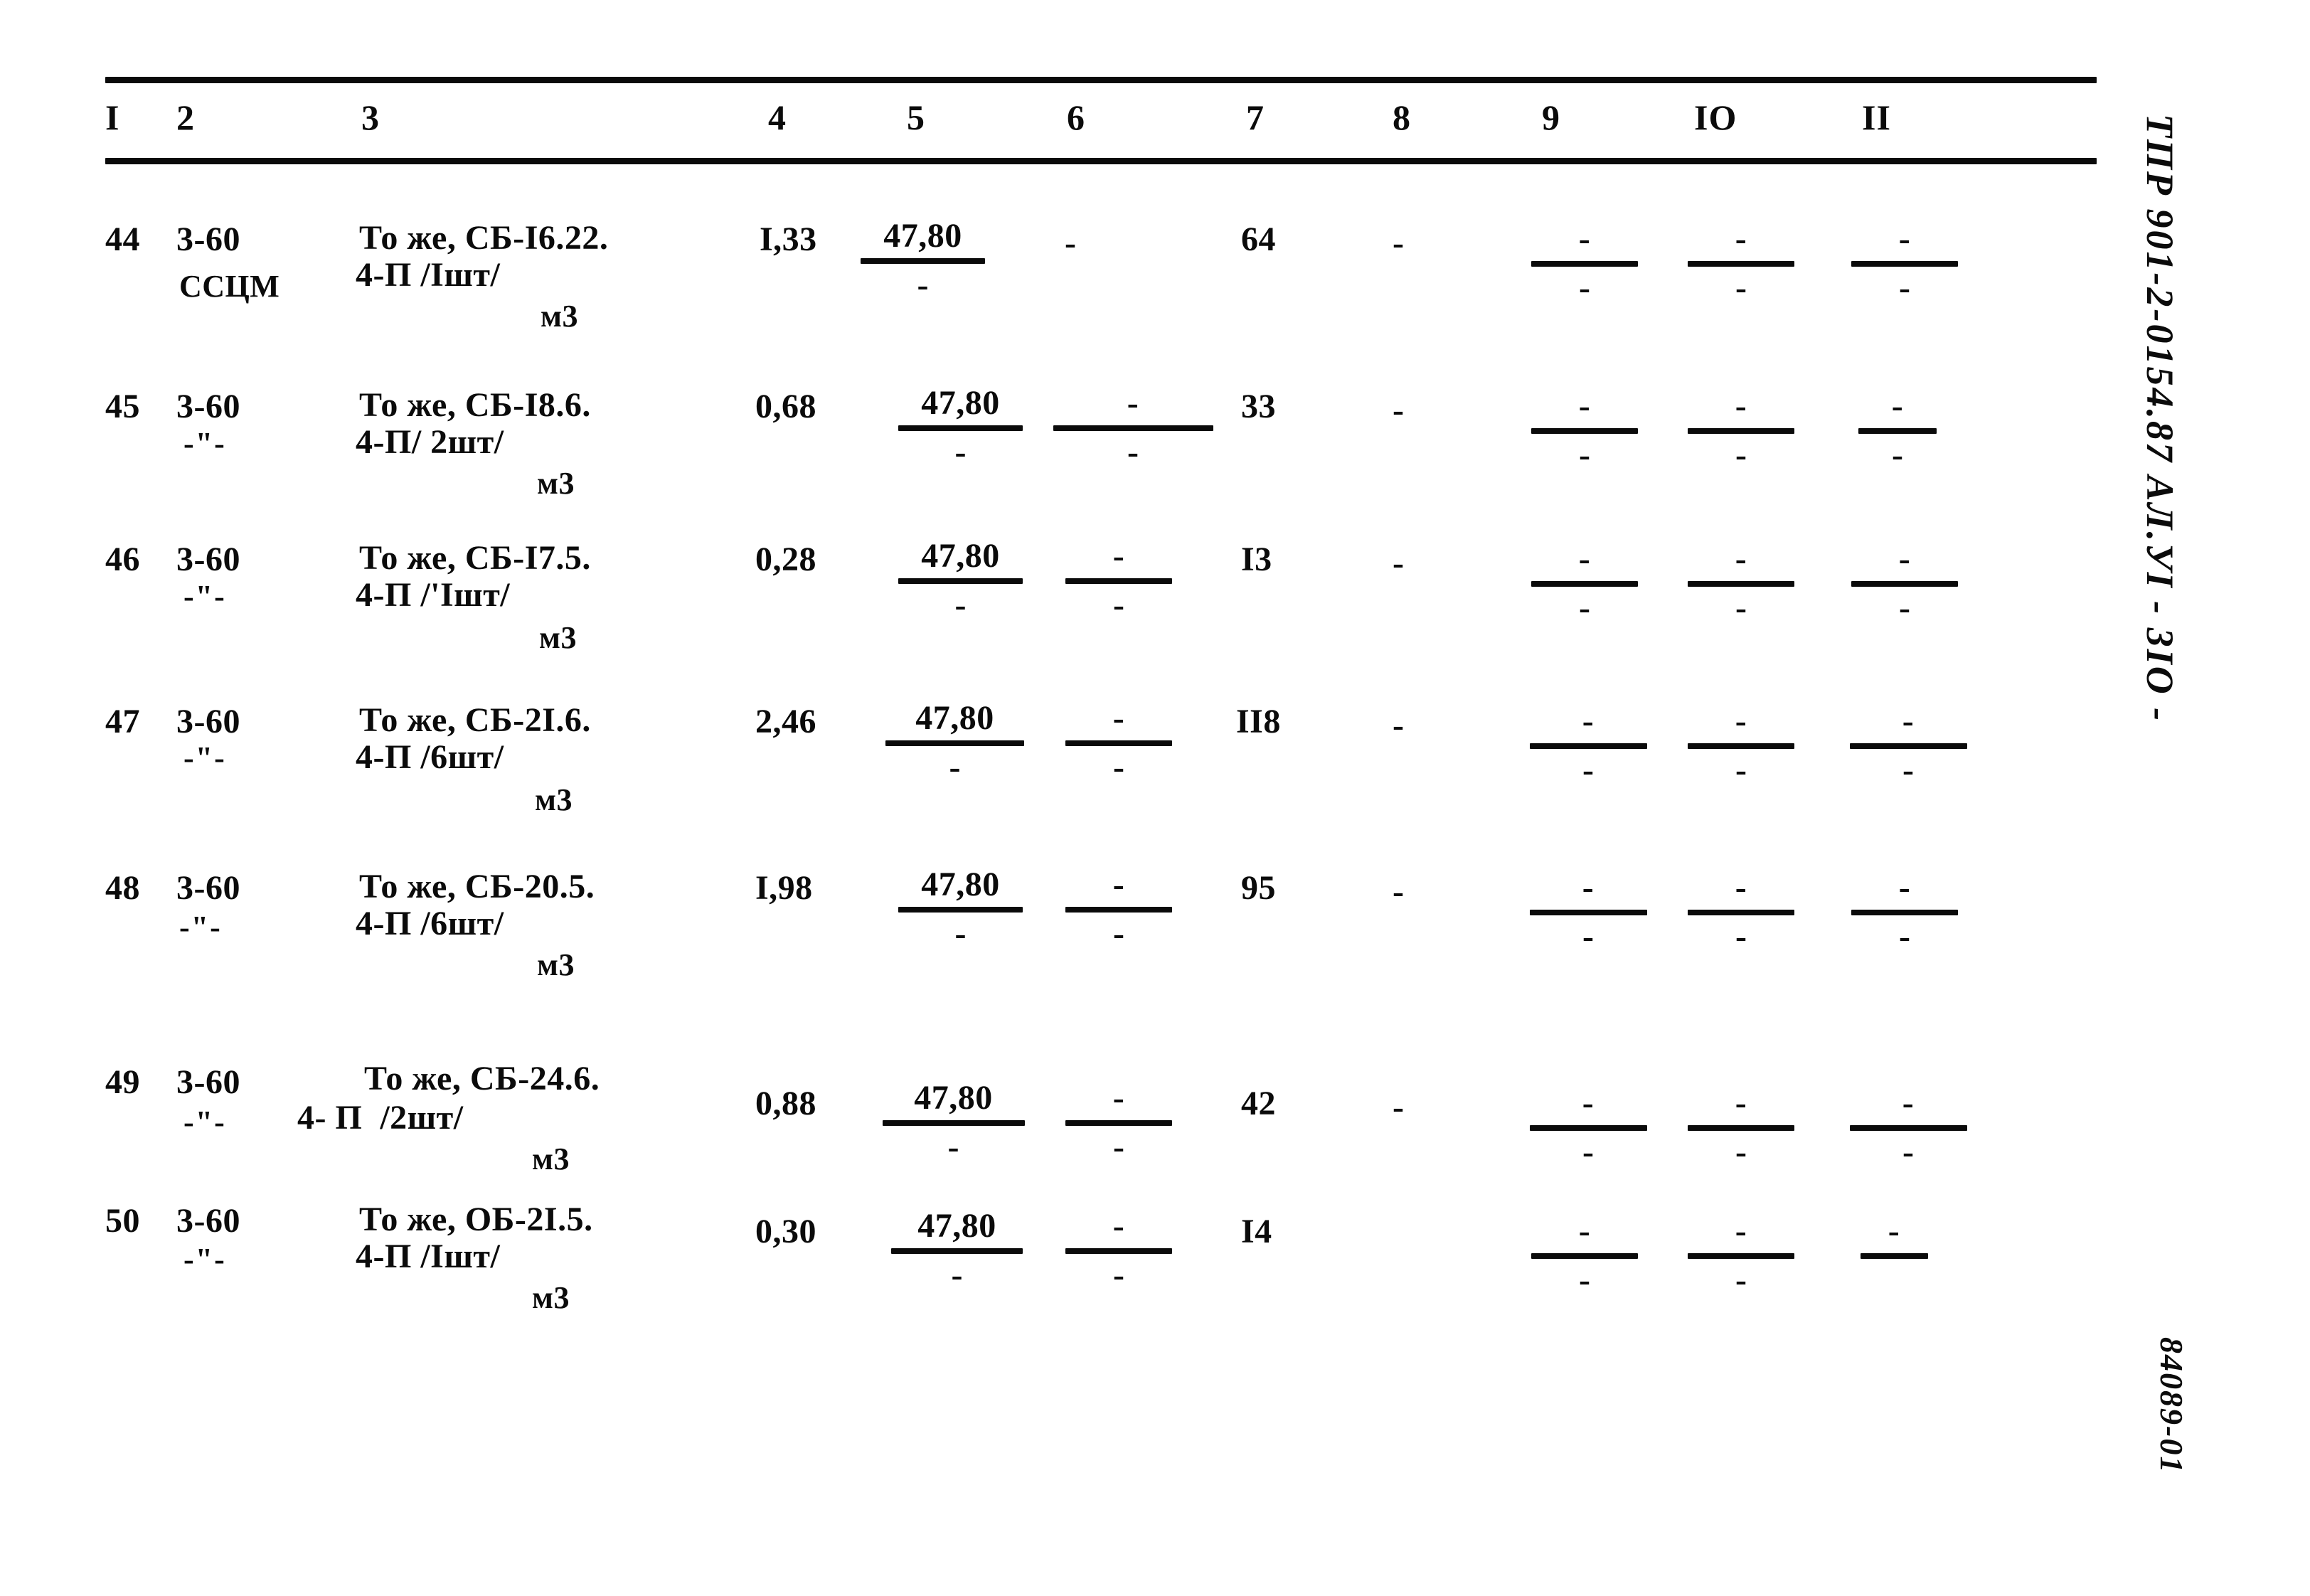 Image resolution: width=2310 pixels, height=1596 pixels. I want to click on row-col7: II8, so click(1258, 721).